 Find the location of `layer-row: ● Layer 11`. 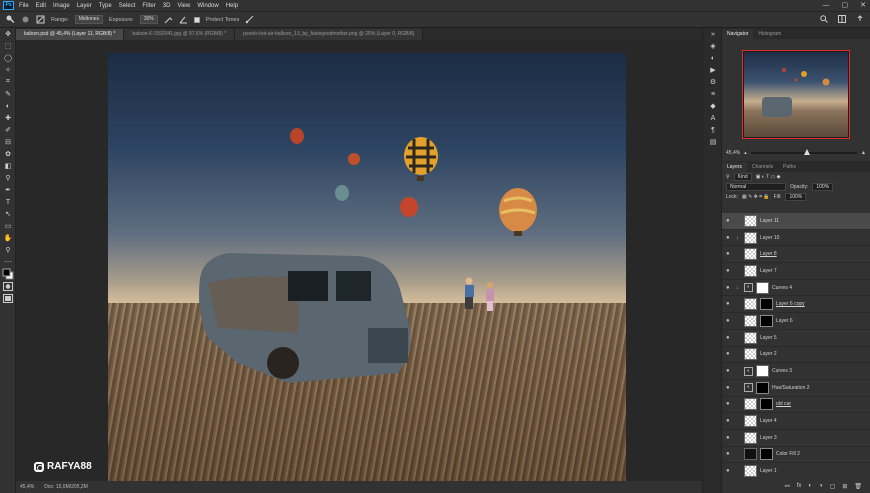

layer-row: ● Layer 11 is located at coordinates (796, 221).